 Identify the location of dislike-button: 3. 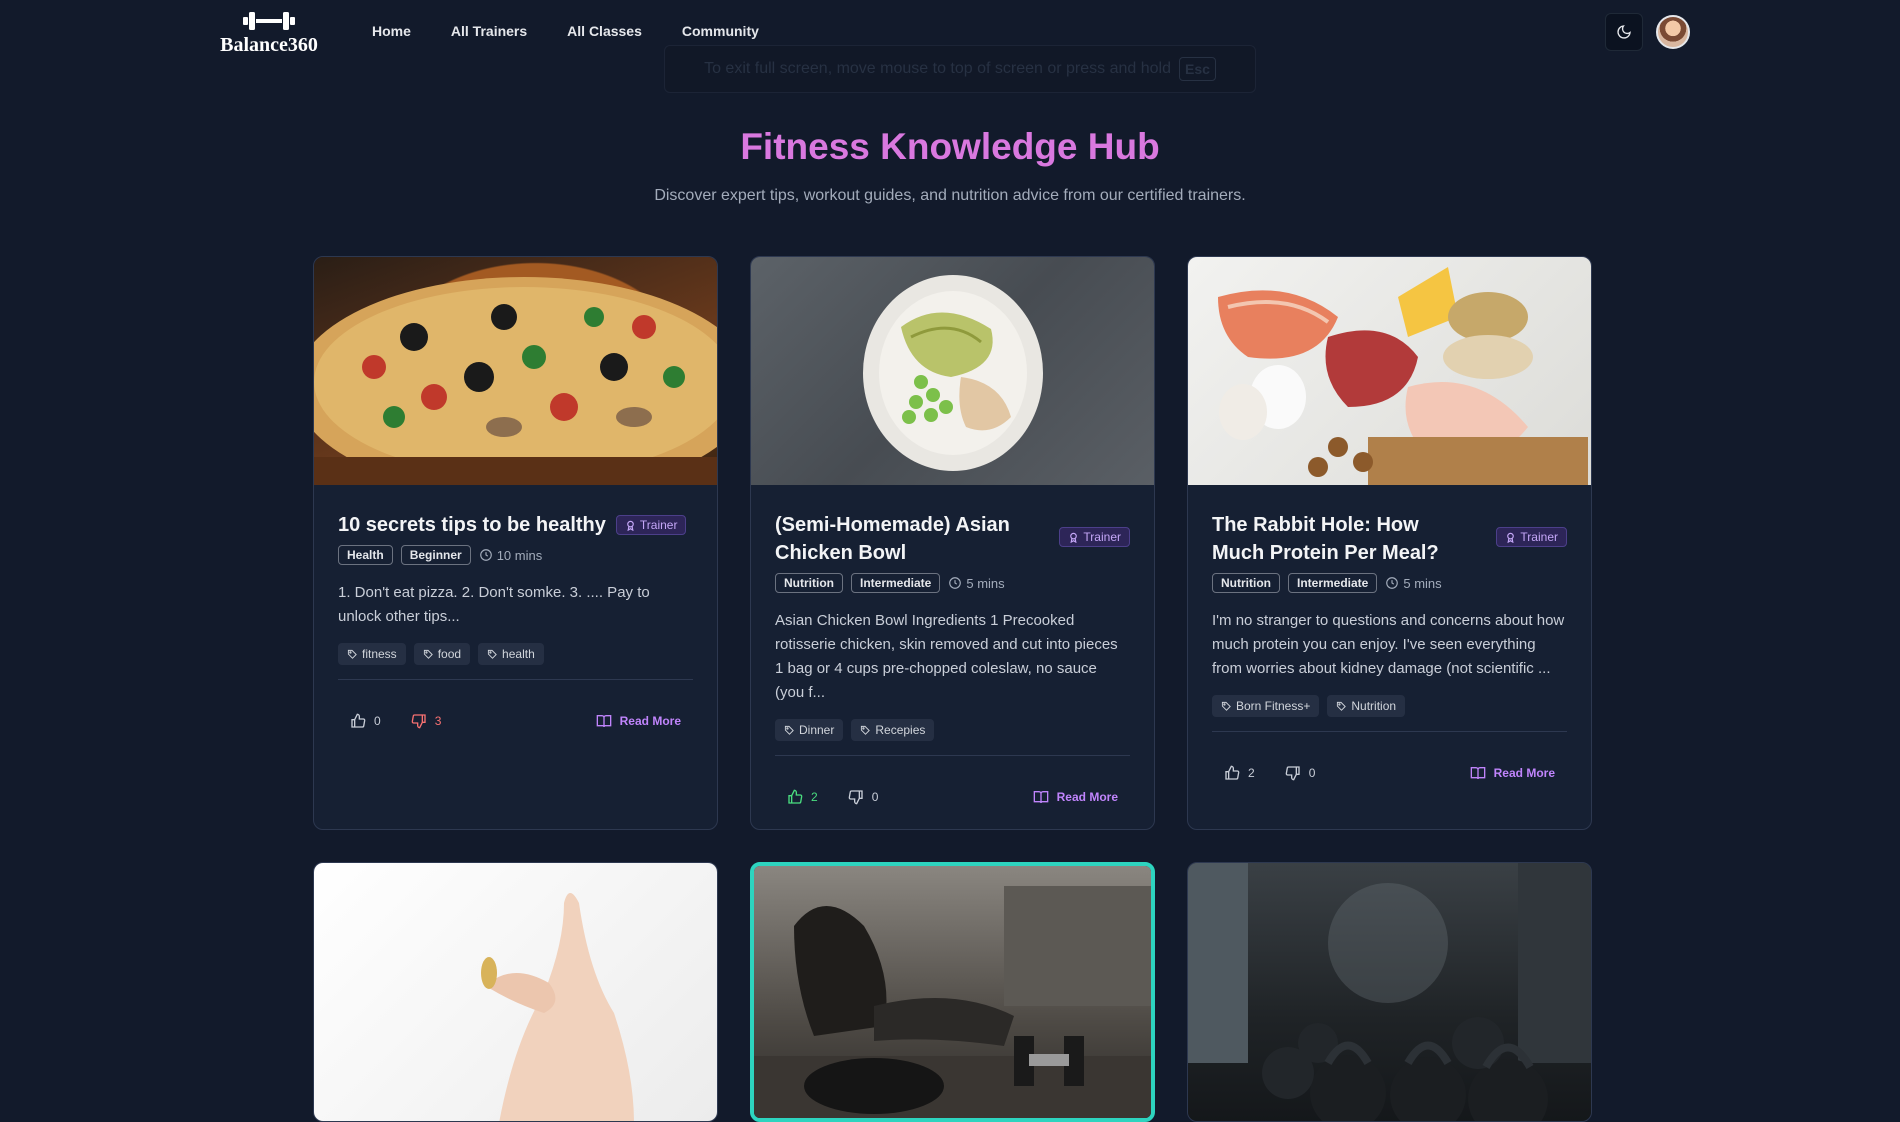
(426, 721).